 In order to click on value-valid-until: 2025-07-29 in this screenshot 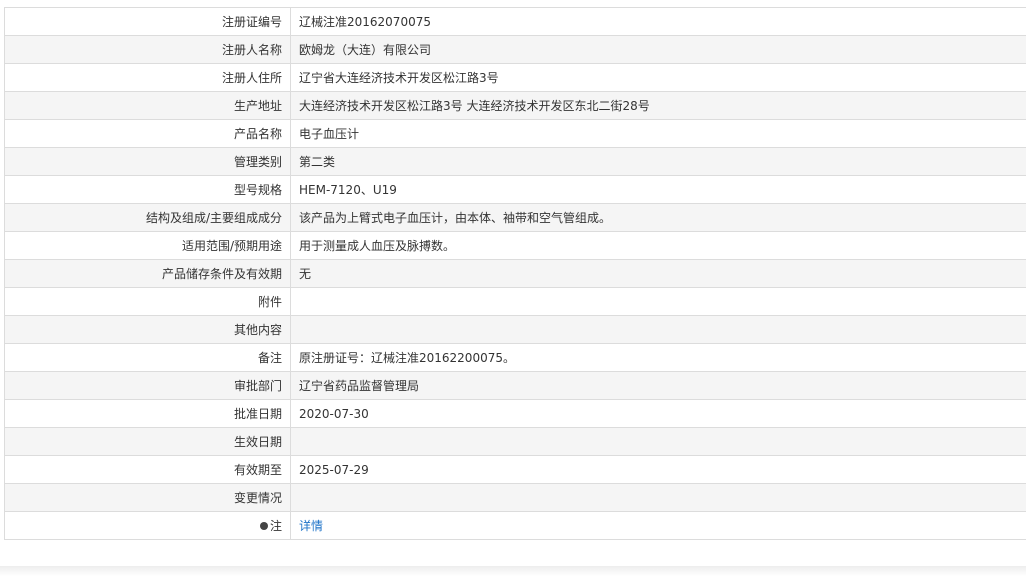, I will do `click(658, 469)`.